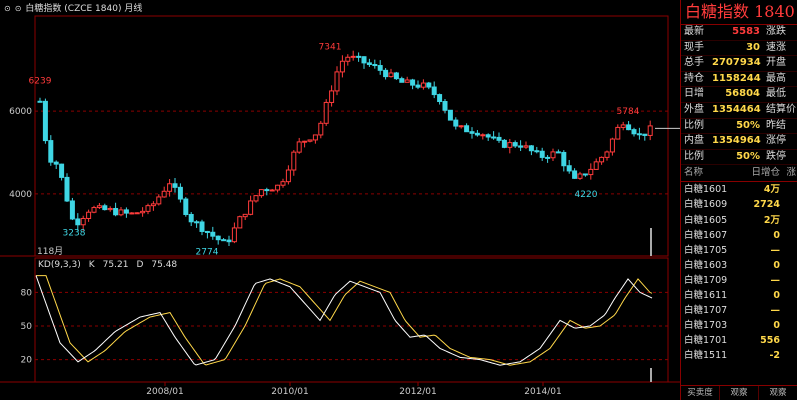 Image resolution: width=797 pixels, height=400 pixels. I want to click on contract-row: 白糖1601 4万, so click(739, 189).